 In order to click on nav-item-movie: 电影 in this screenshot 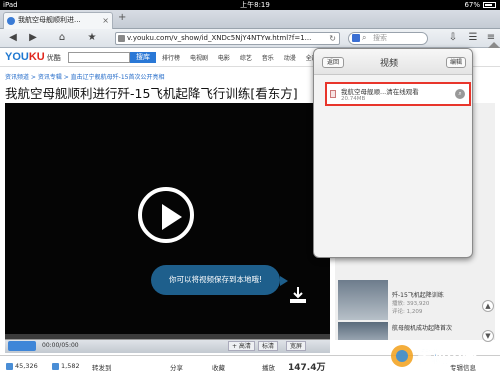, I will do `click(224, 58)`.